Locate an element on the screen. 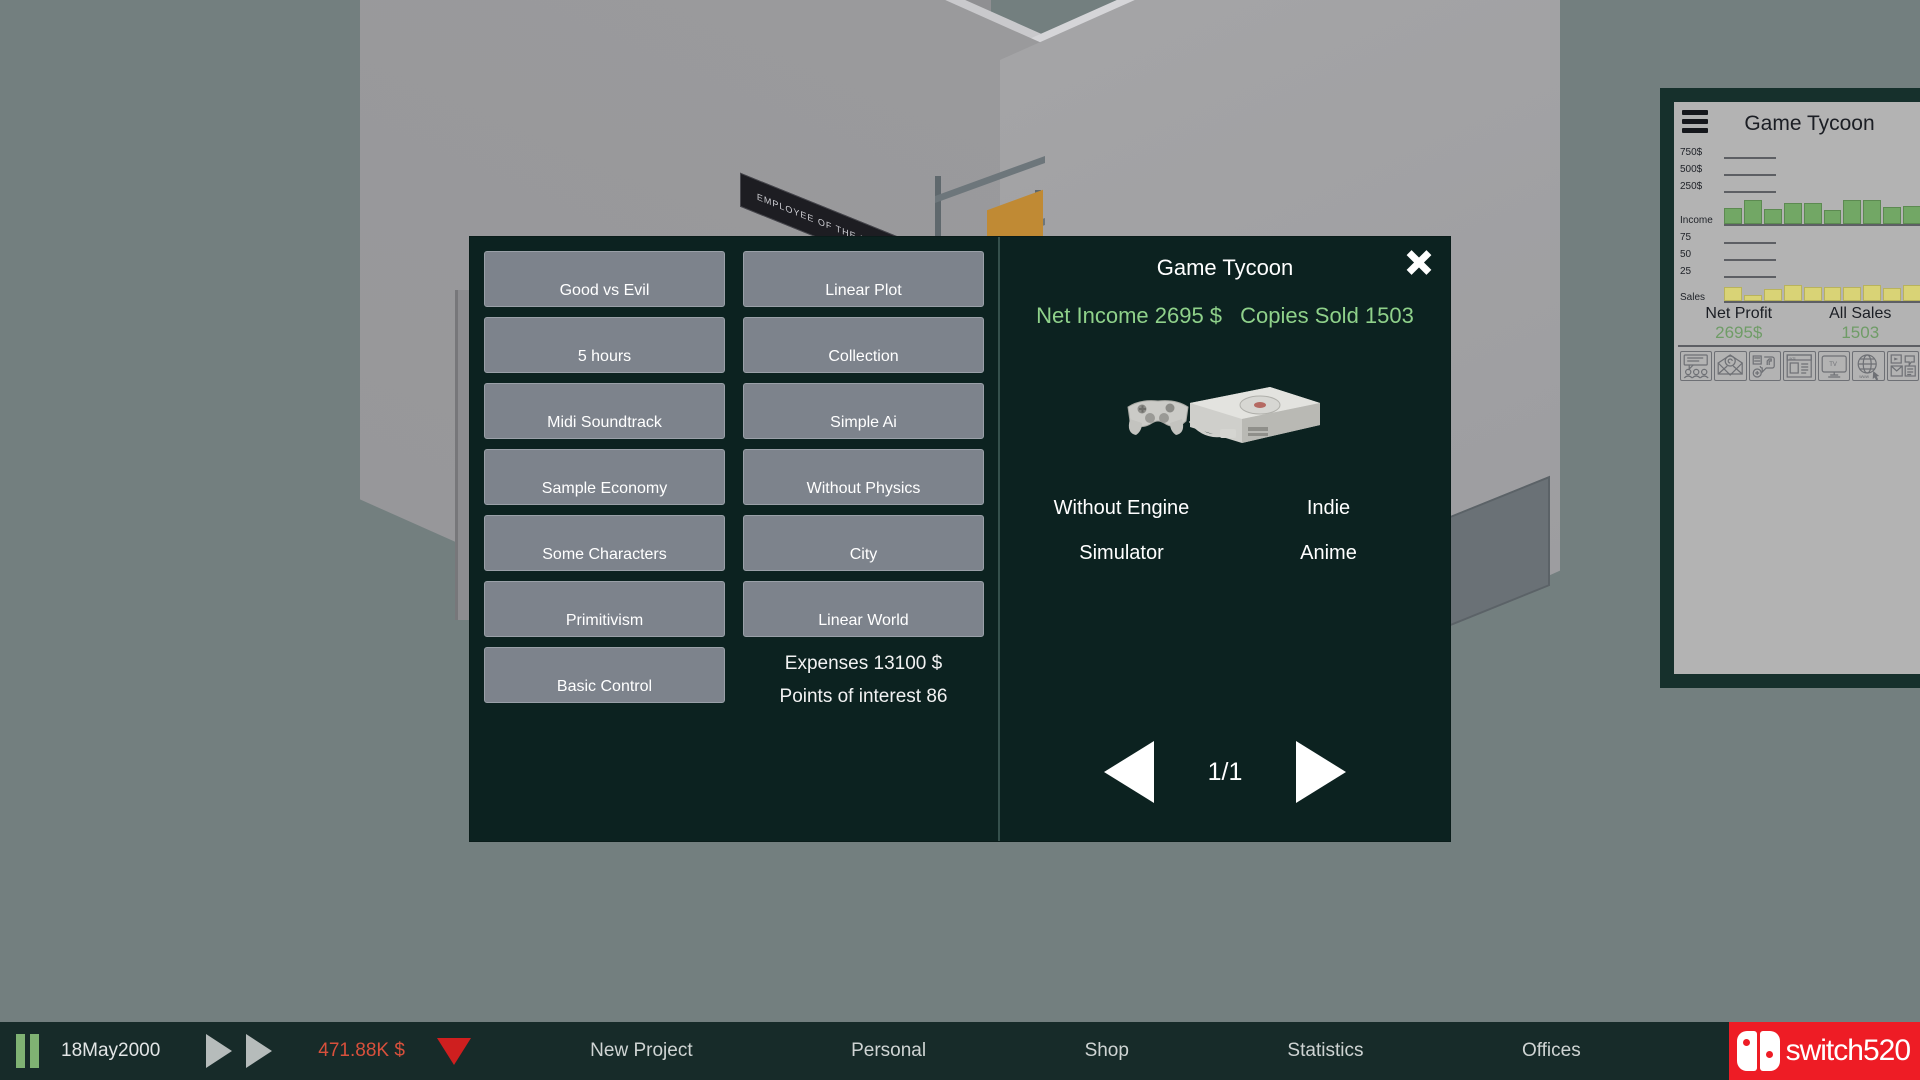 The height and width of the screenshot is (1080, 1920). income-bars is located at coordinates (1822, 211).